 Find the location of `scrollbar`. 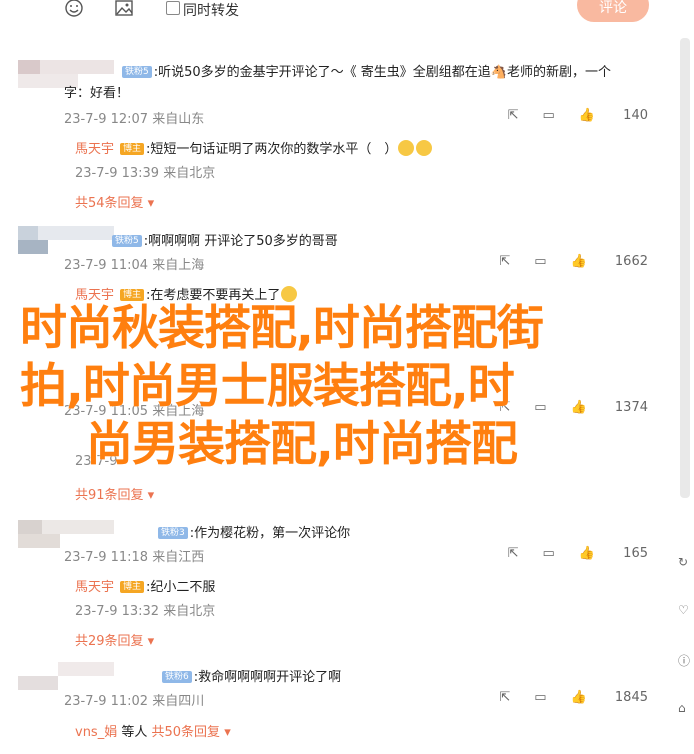

scrollbar is located at coordinates (685, 268).